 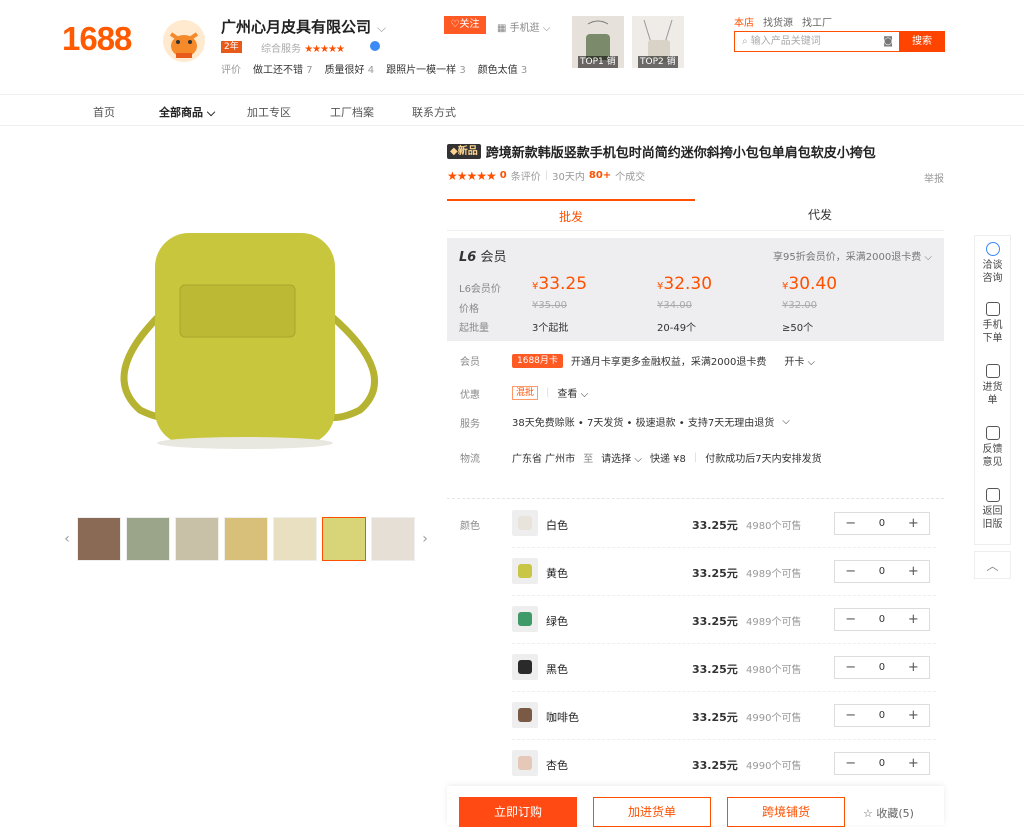 What do you see at coordinates (549, 305) in the screenshot?
I see `tier-old-price: ¥35.00` at bounding box center [549, 305].